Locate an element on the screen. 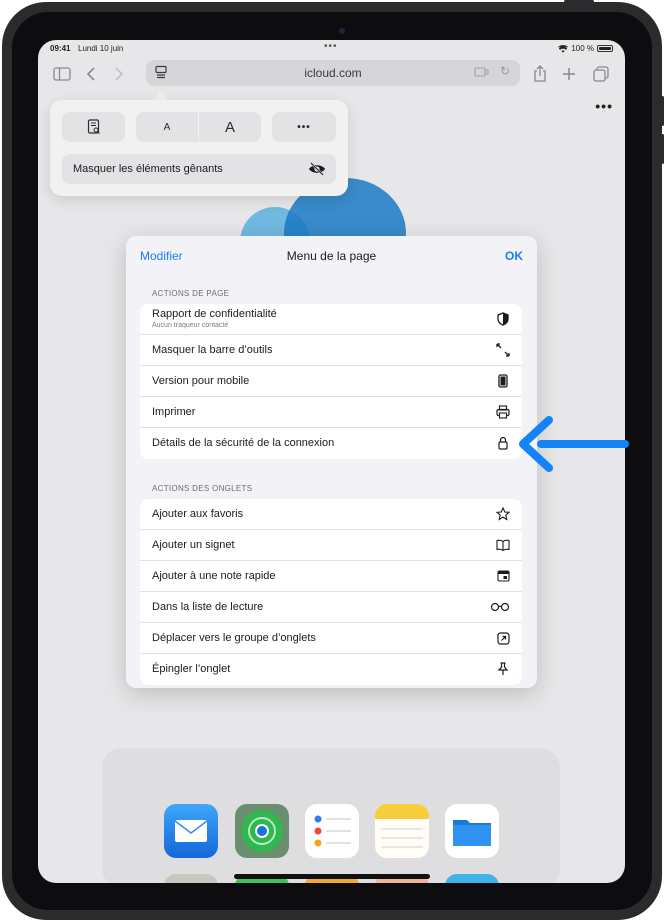 The width and height of the screenshot is (665, 923). star-icon is located at coordinates (503, 514).